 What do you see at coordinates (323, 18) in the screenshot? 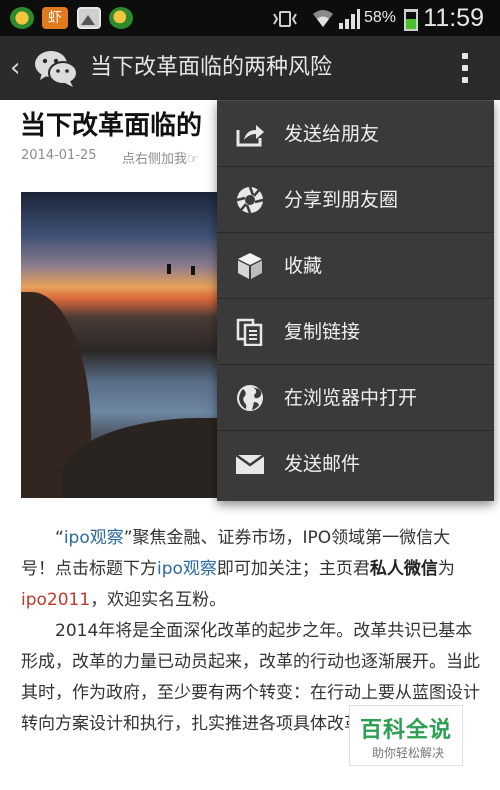
I see `wifi-icon` at bounding box center [323, 18].